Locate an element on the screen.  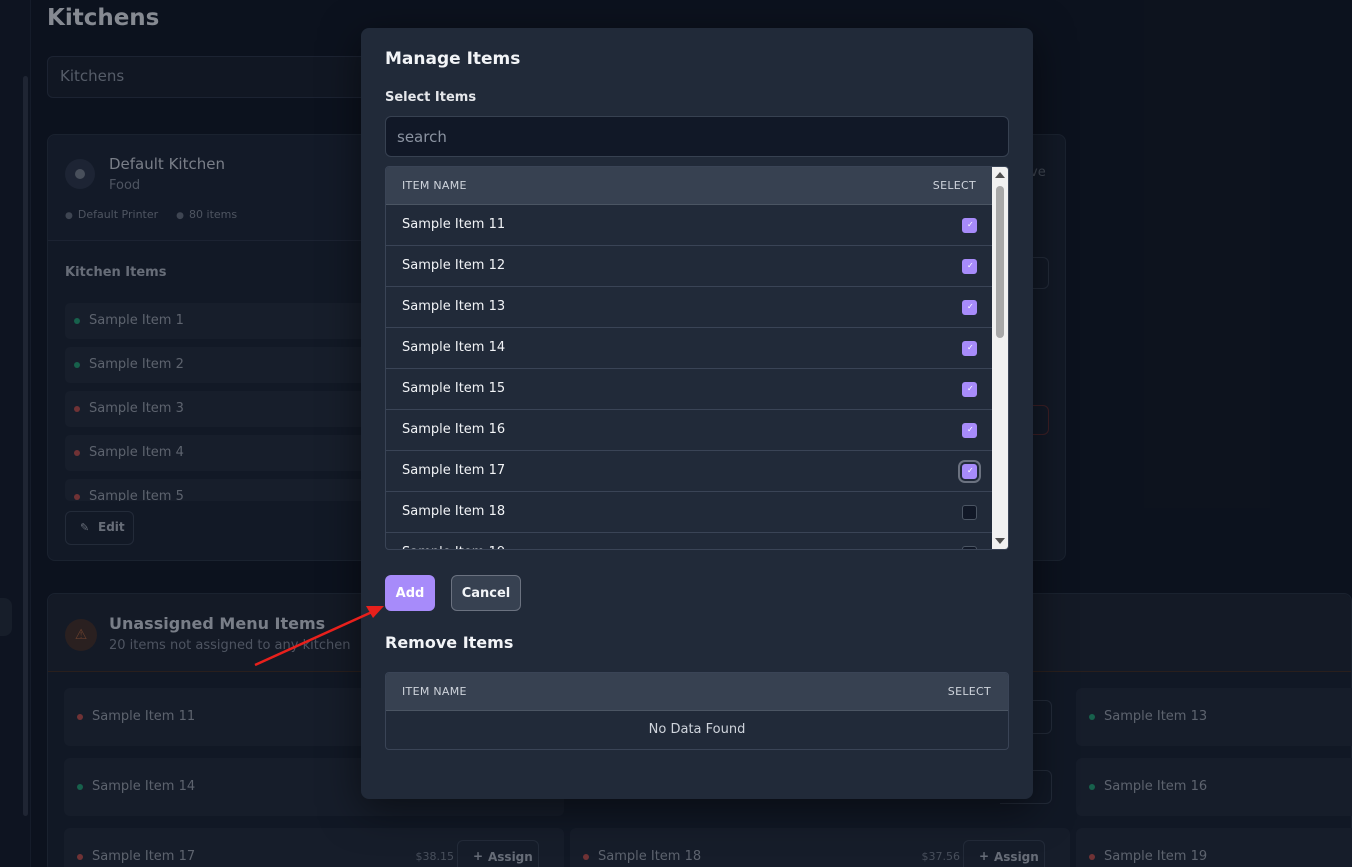
table-row: Sample Item 19 is located at coordinates (689, 541).